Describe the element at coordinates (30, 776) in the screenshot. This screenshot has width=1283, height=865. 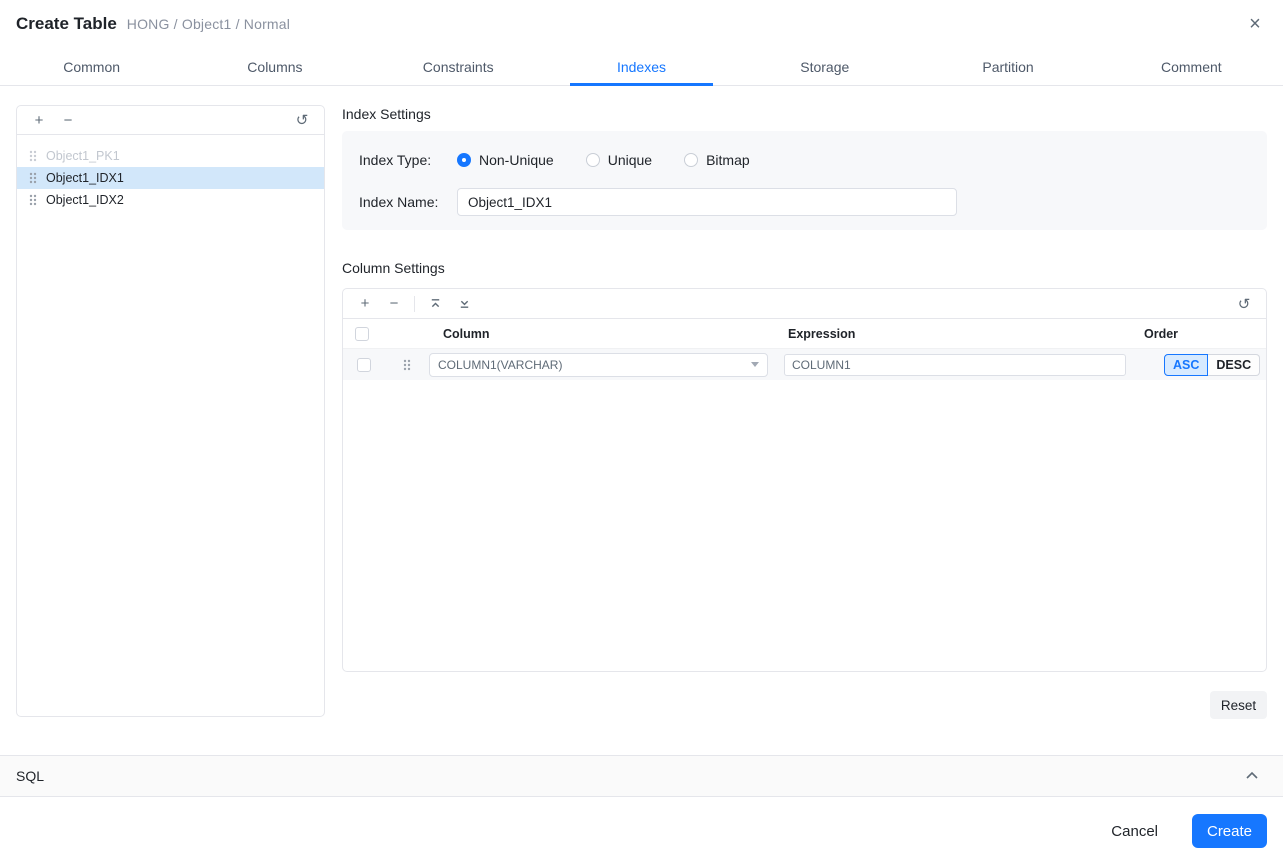
I see `sql-section-label: SQL` at that location.